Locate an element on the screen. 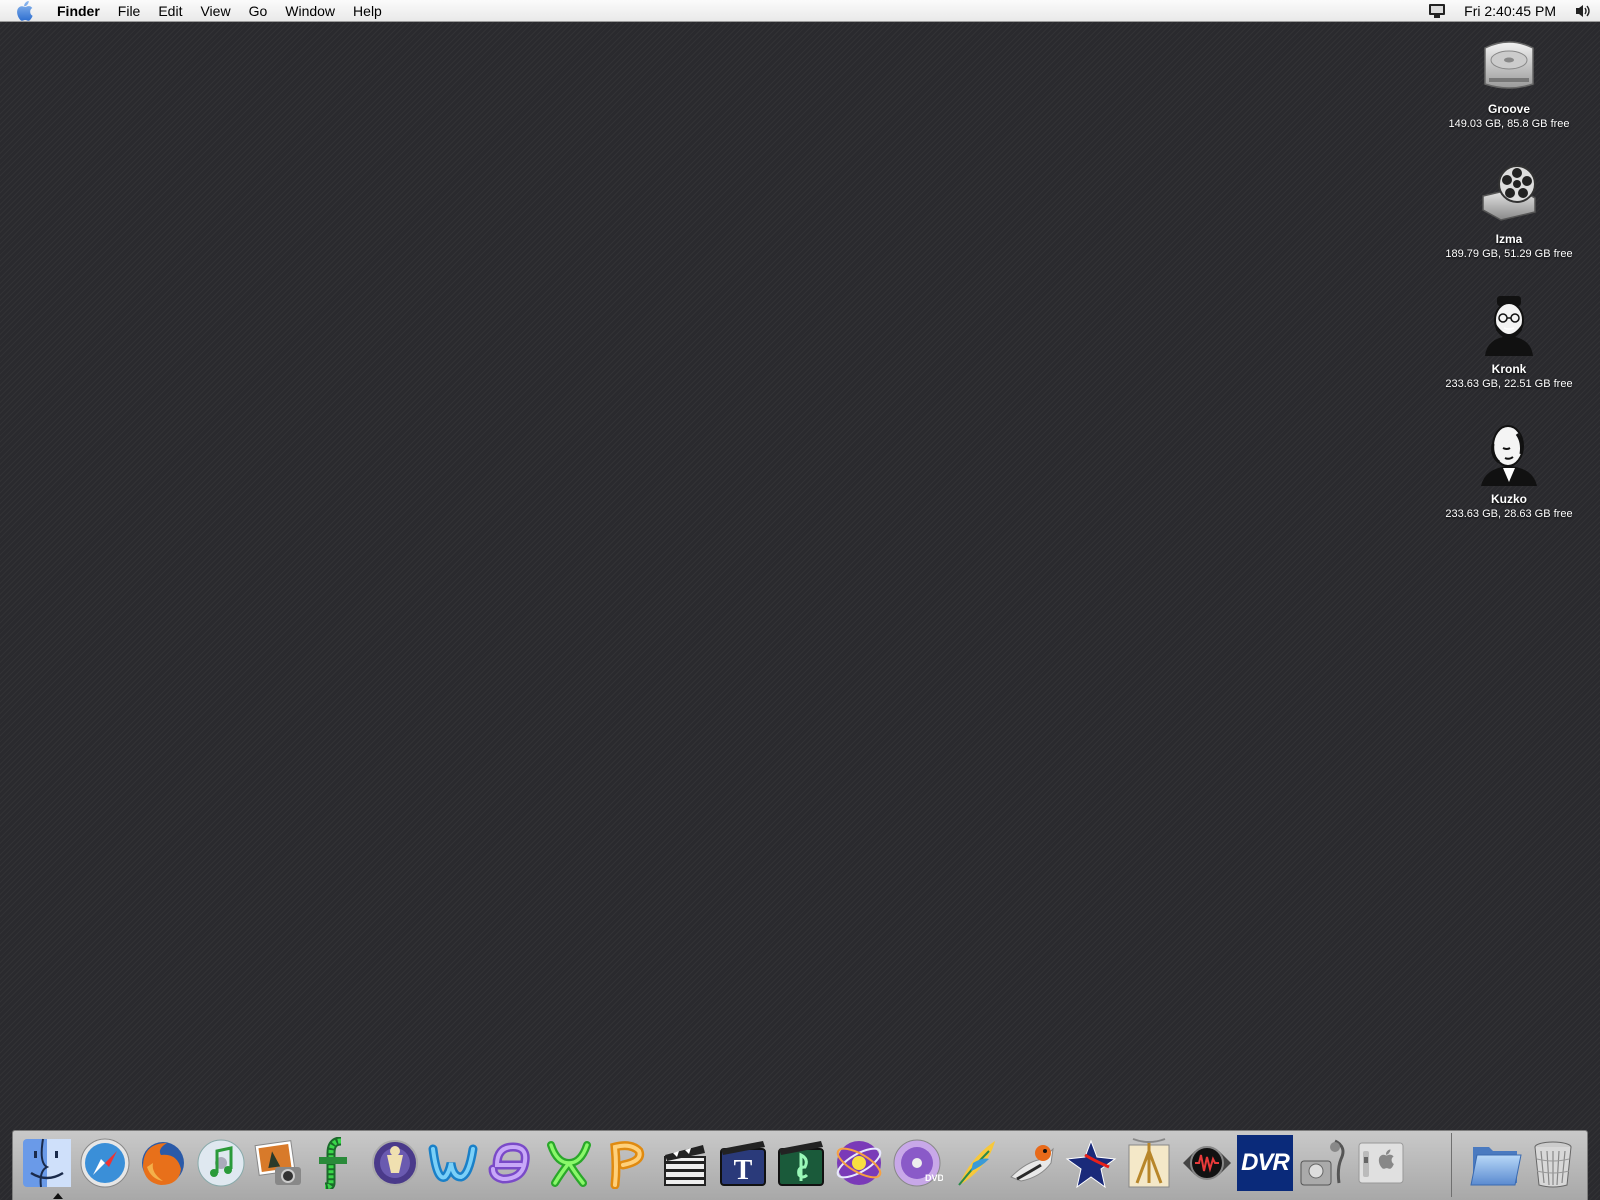 The height and width of the screenshot is (1200, 1600). excel-icon is located at coordinates (569, 1163).